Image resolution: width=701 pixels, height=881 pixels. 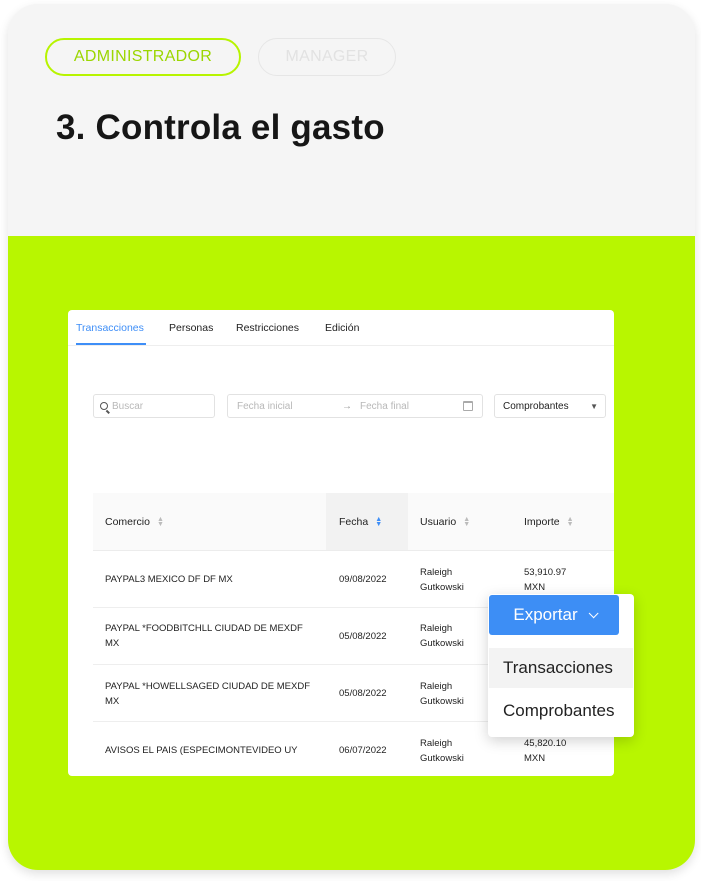 I want to click on column-header-importe: Importe ▲ ▼, so click(x=549, y=522).